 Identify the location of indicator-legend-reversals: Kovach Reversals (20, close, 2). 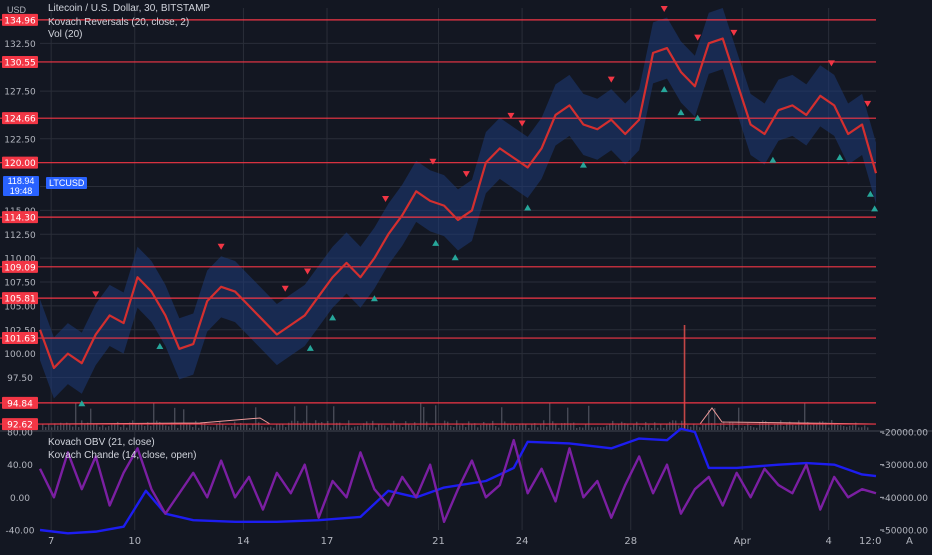
(118, 23).